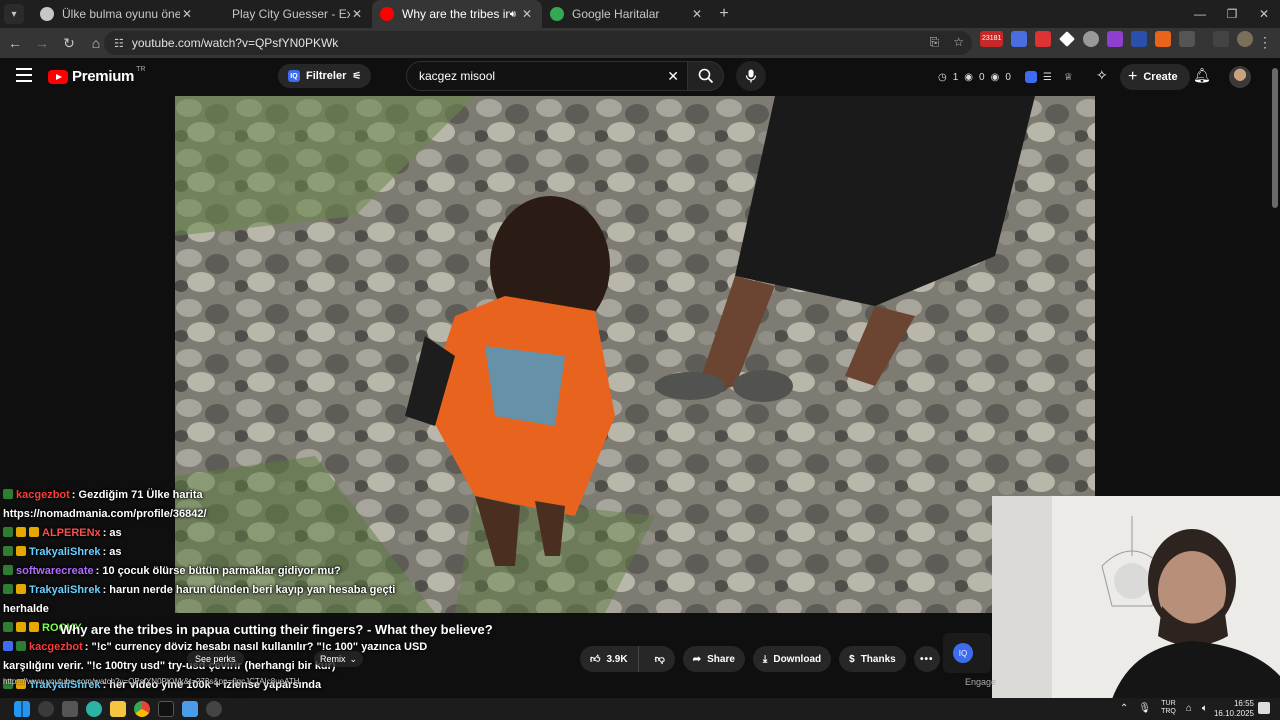 Image resolution: width=1280 pixels, height=720 pixels. I want to click on extension-badge-icon: 23181, so click(992, 39).